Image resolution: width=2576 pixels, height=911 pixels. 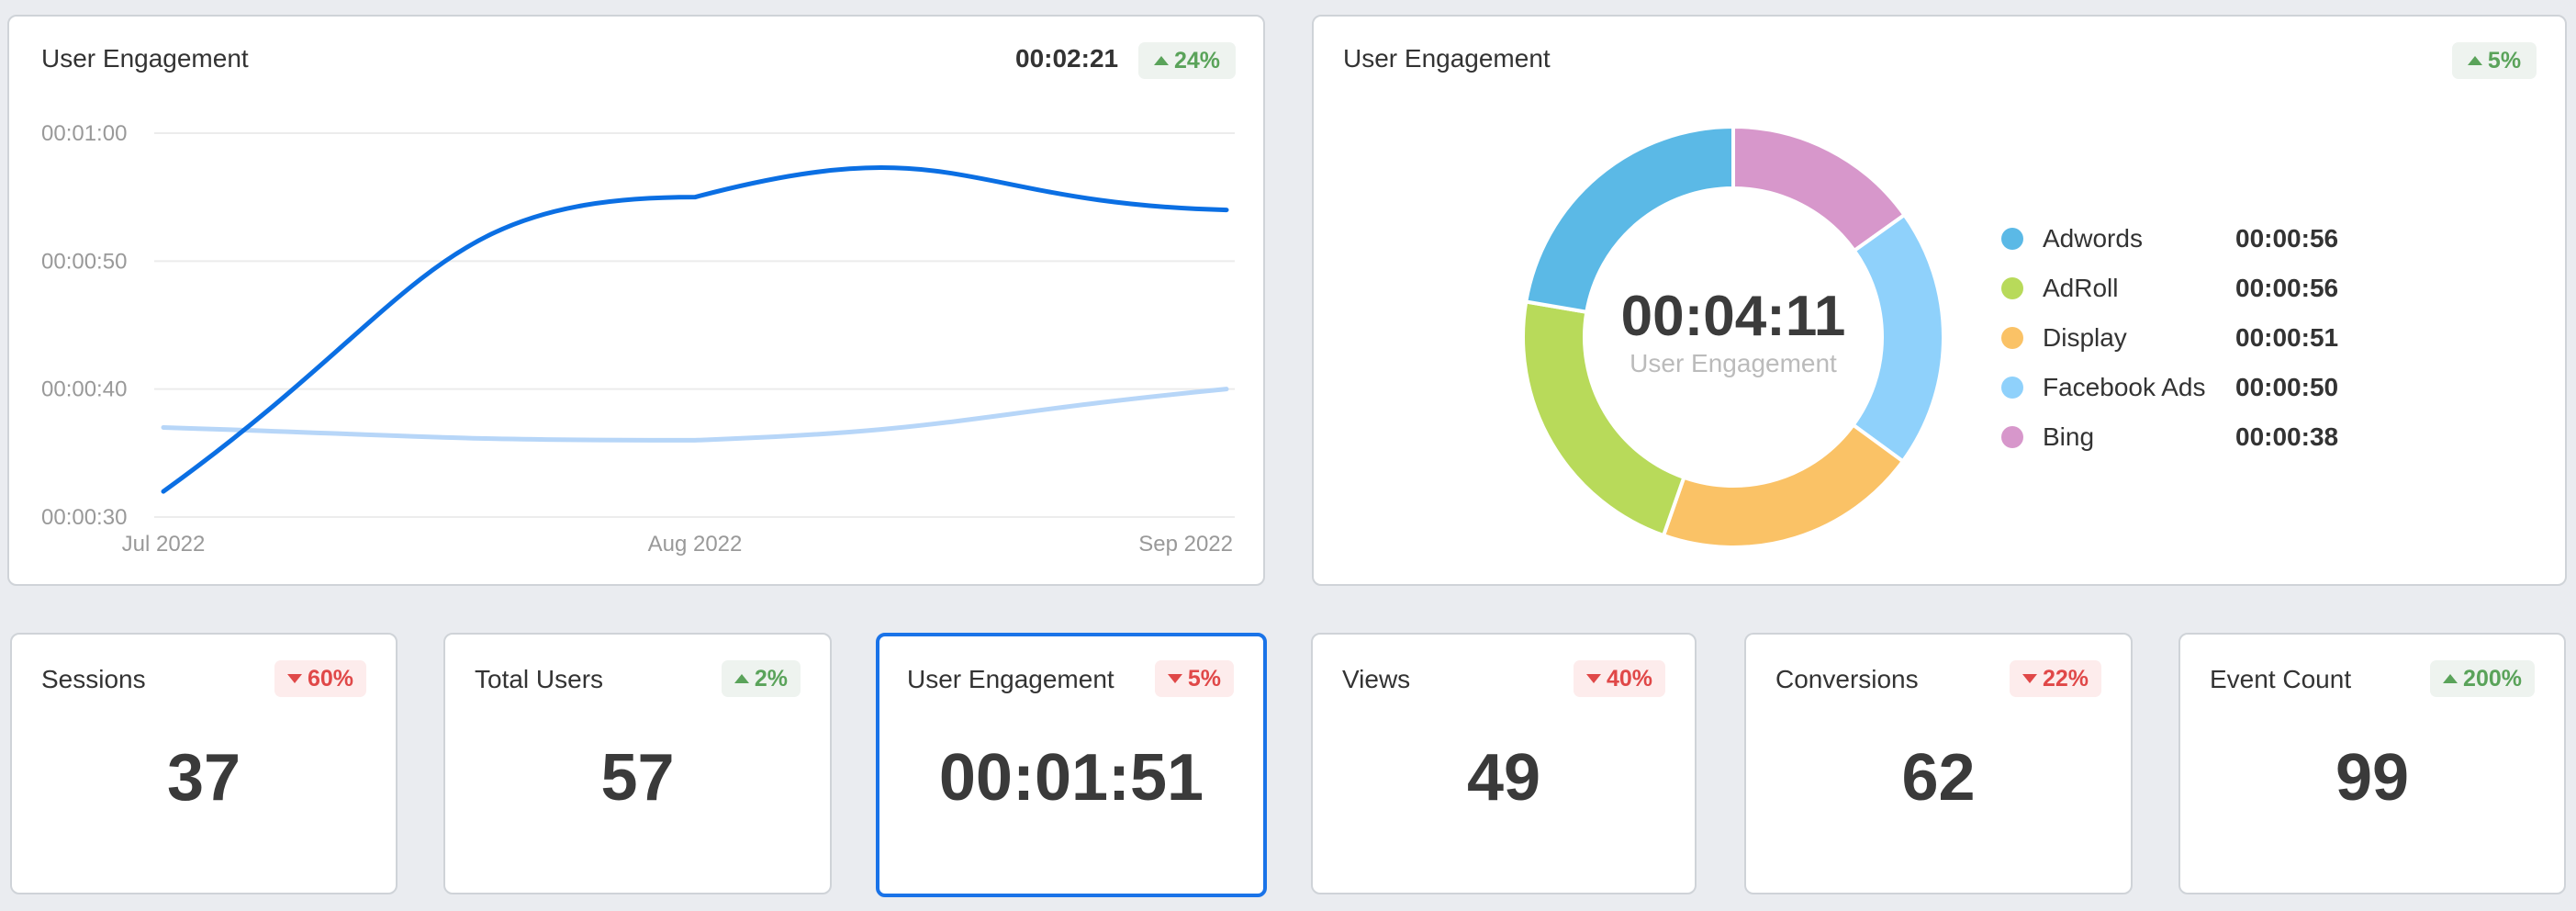 I want to click on legend-value: 00:00:51, so click(x=2287, y=337).